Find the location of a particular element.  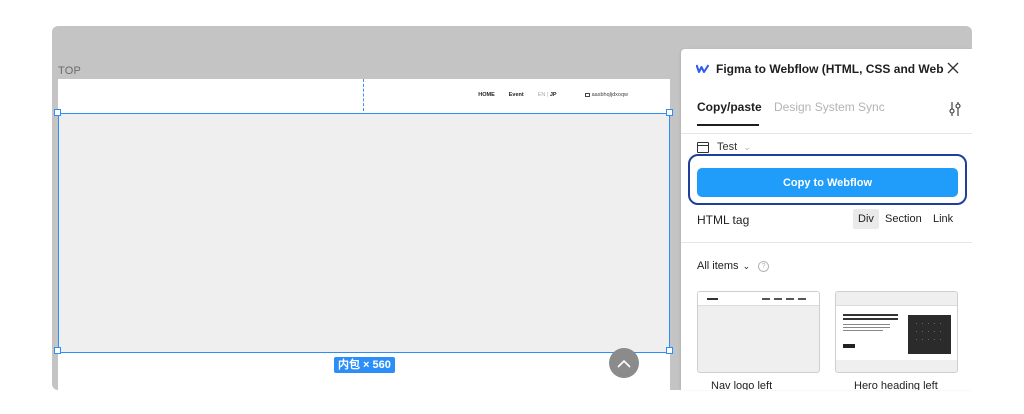

panel-tabs: Copy/paste Design System Sync is located at coordinates (826, 111).